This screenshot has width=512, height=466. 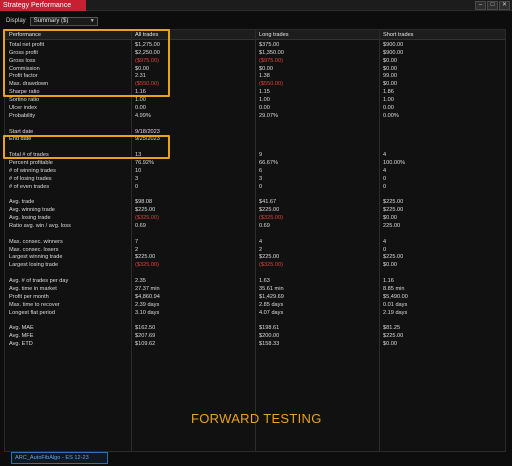 I want to click on row-label: Avg. # of trades per day, so click(x=39, y=281).